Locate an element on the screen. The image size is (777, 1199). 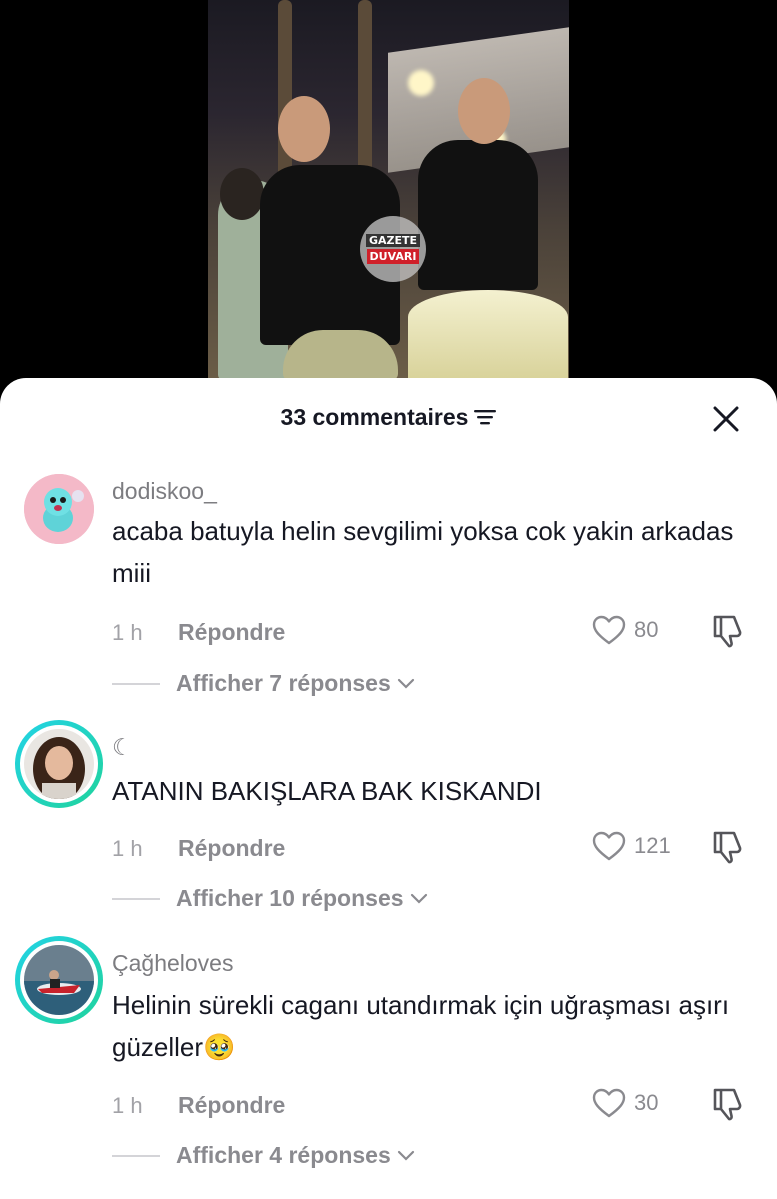
close-icon is located at coordinates (726, 419).